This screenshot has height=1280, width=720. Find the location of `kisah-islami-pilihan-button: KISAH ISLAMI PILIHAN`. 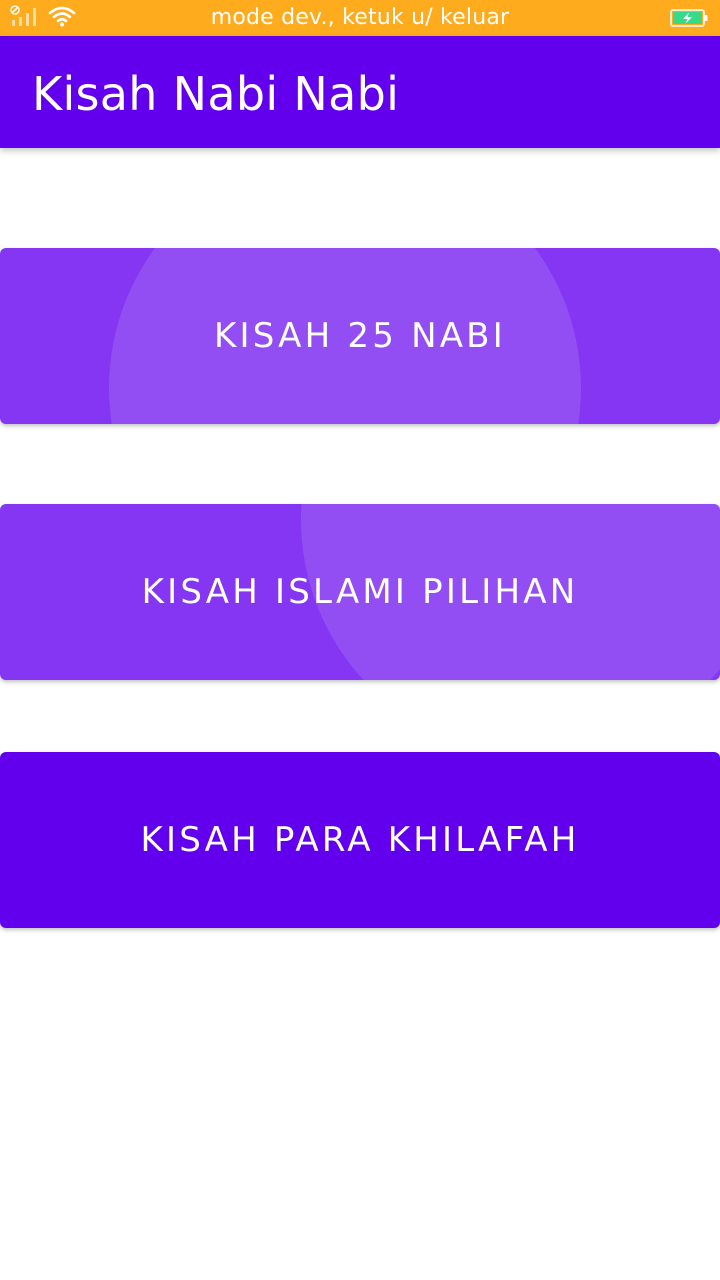

kisah-islami-pilihan-button: KISAH ISLAMI PILIHAN is located at coordinates (360, 592).